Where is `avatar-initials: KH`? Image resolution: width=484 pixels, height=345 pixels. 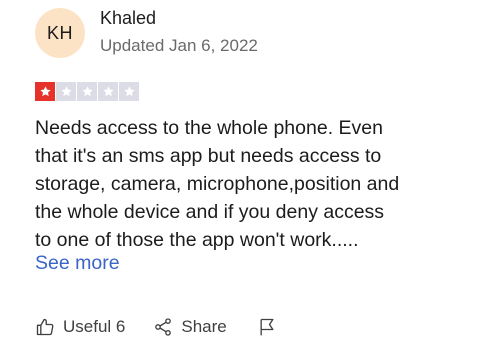 avatar-initials: KH is located at coordinates (59, 32).